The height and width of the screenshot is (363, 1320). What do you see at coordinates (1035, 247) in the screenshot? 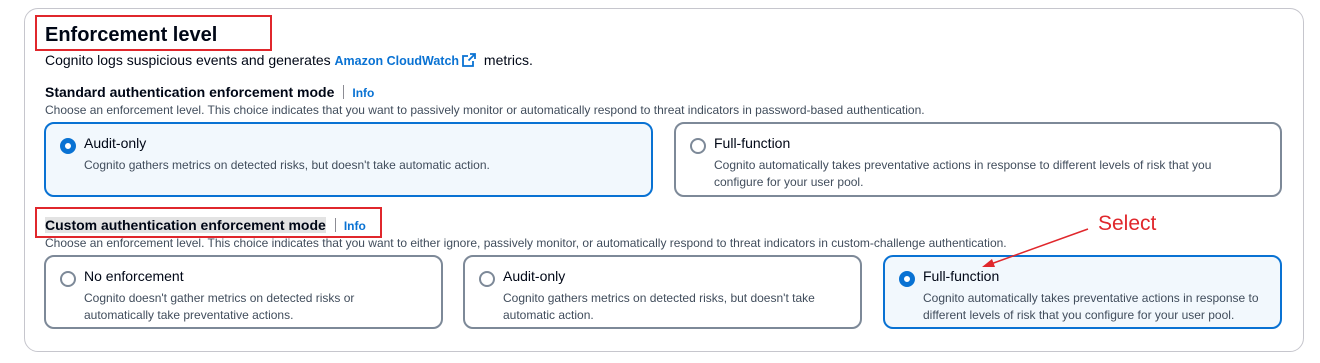
I see `annotation-arrow-icon` at bounding box center [1035, 247].